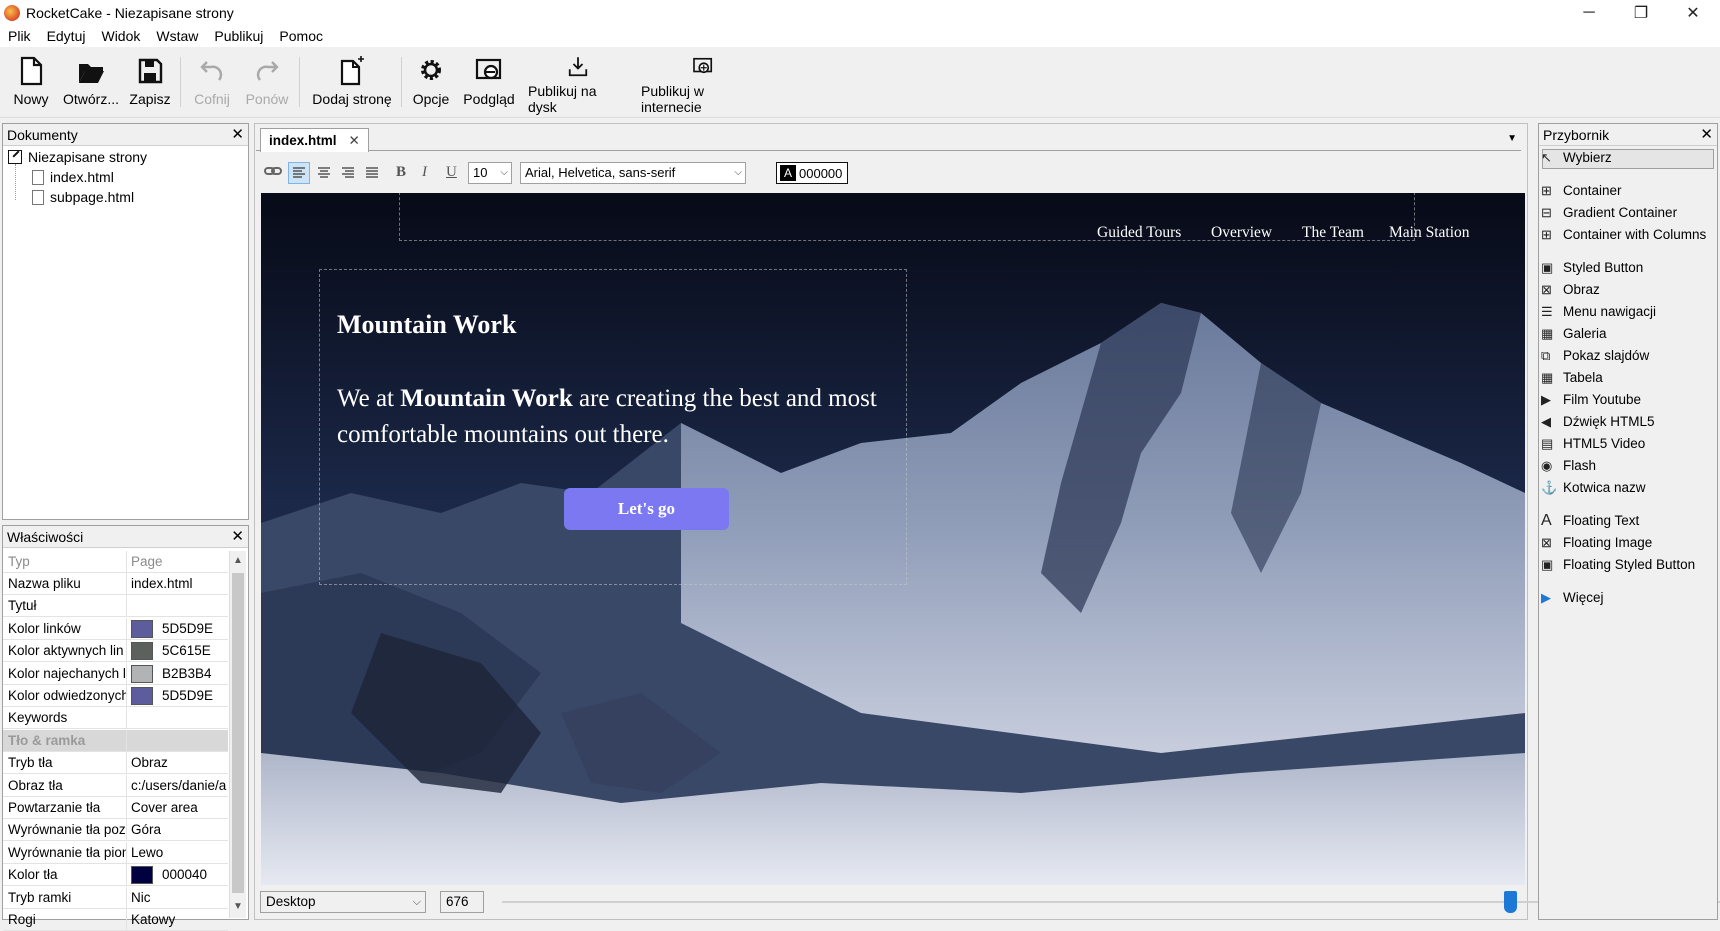 This screenshot has height=931, width=1720. I want to click on menu-publish: Publikuj, so click(238, 36).